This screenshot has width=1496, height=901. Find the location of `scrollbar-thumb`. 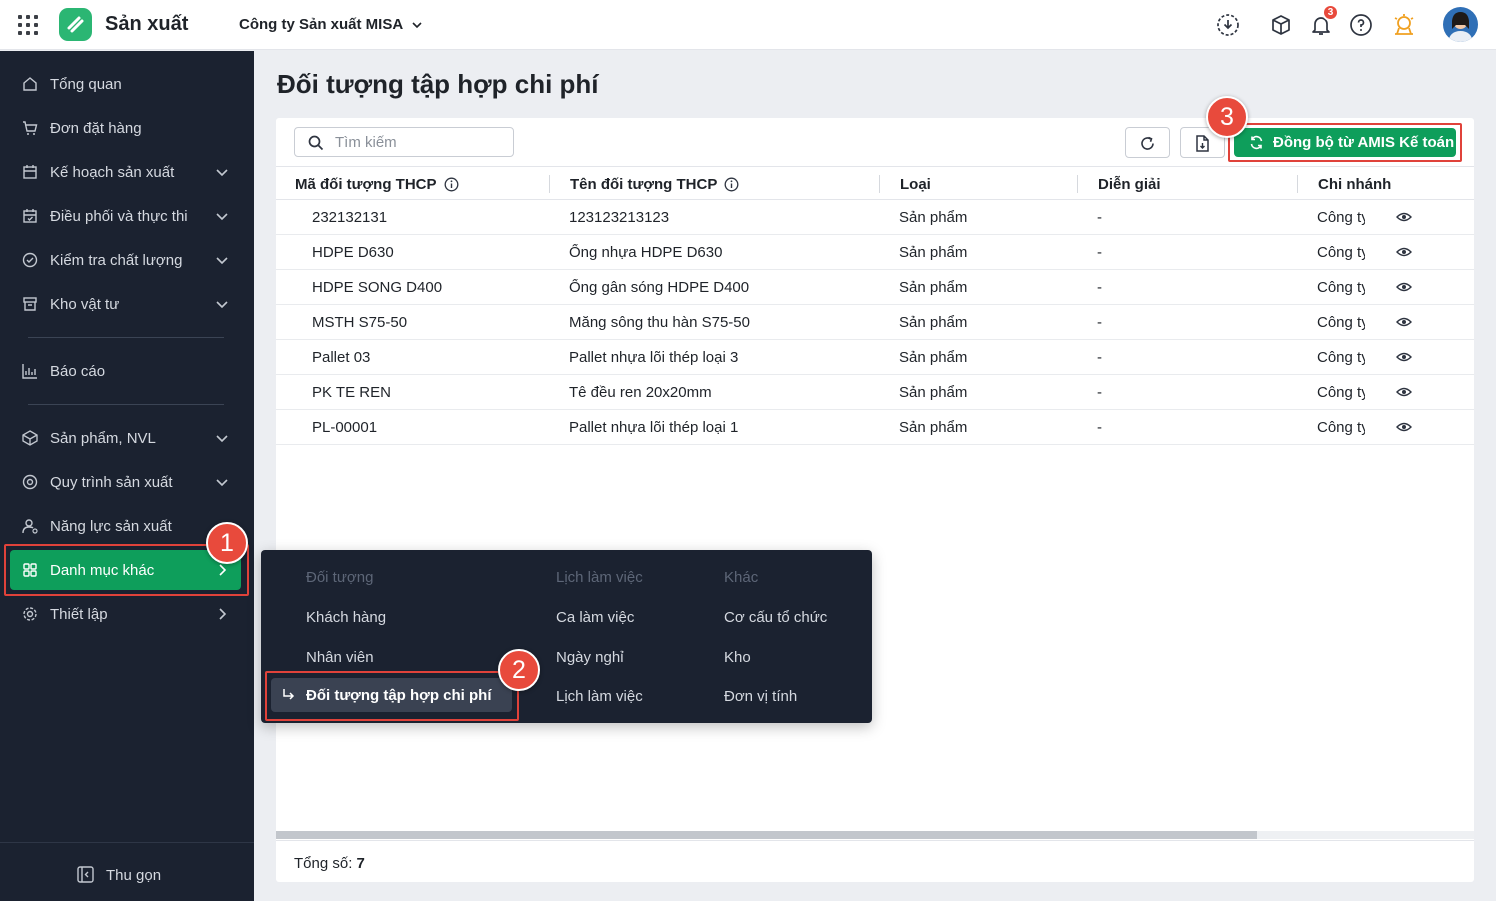

scrollbar-thumb is located at coordinates (766, 835).